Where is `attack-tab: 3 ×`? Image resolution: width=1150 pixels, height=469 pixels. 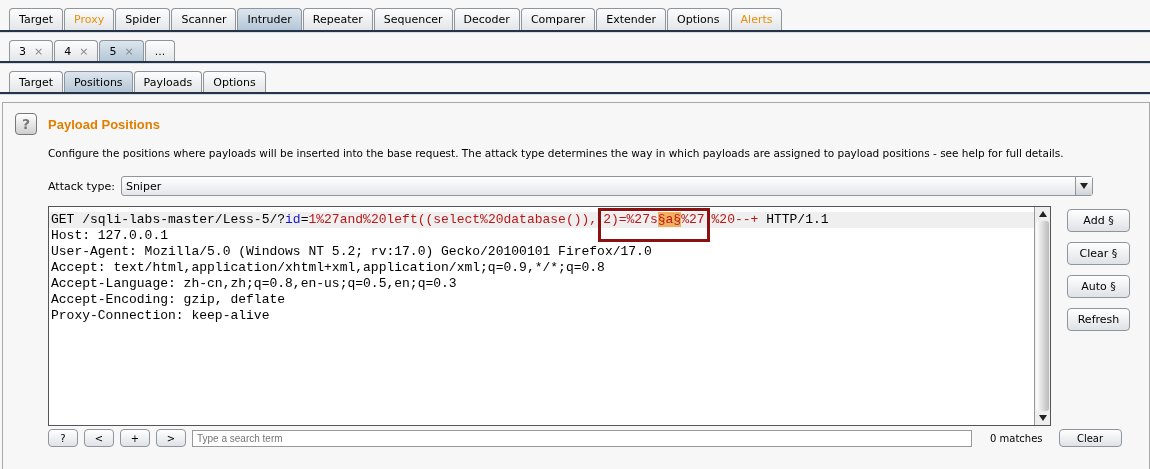
attack-tab: 3 × is located at coordinates (31, 50).